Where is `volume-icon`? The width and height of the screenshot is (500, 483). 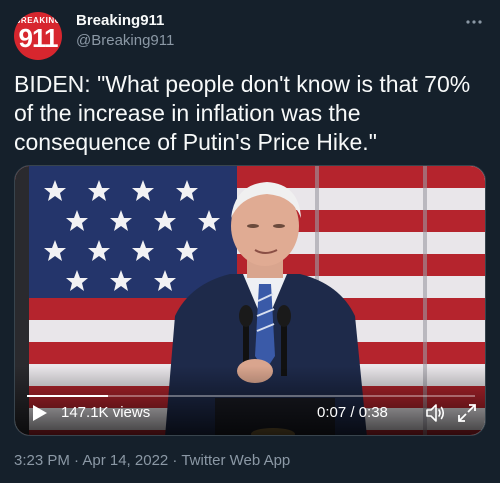
volume-icon is located at coordinates (435, 413).